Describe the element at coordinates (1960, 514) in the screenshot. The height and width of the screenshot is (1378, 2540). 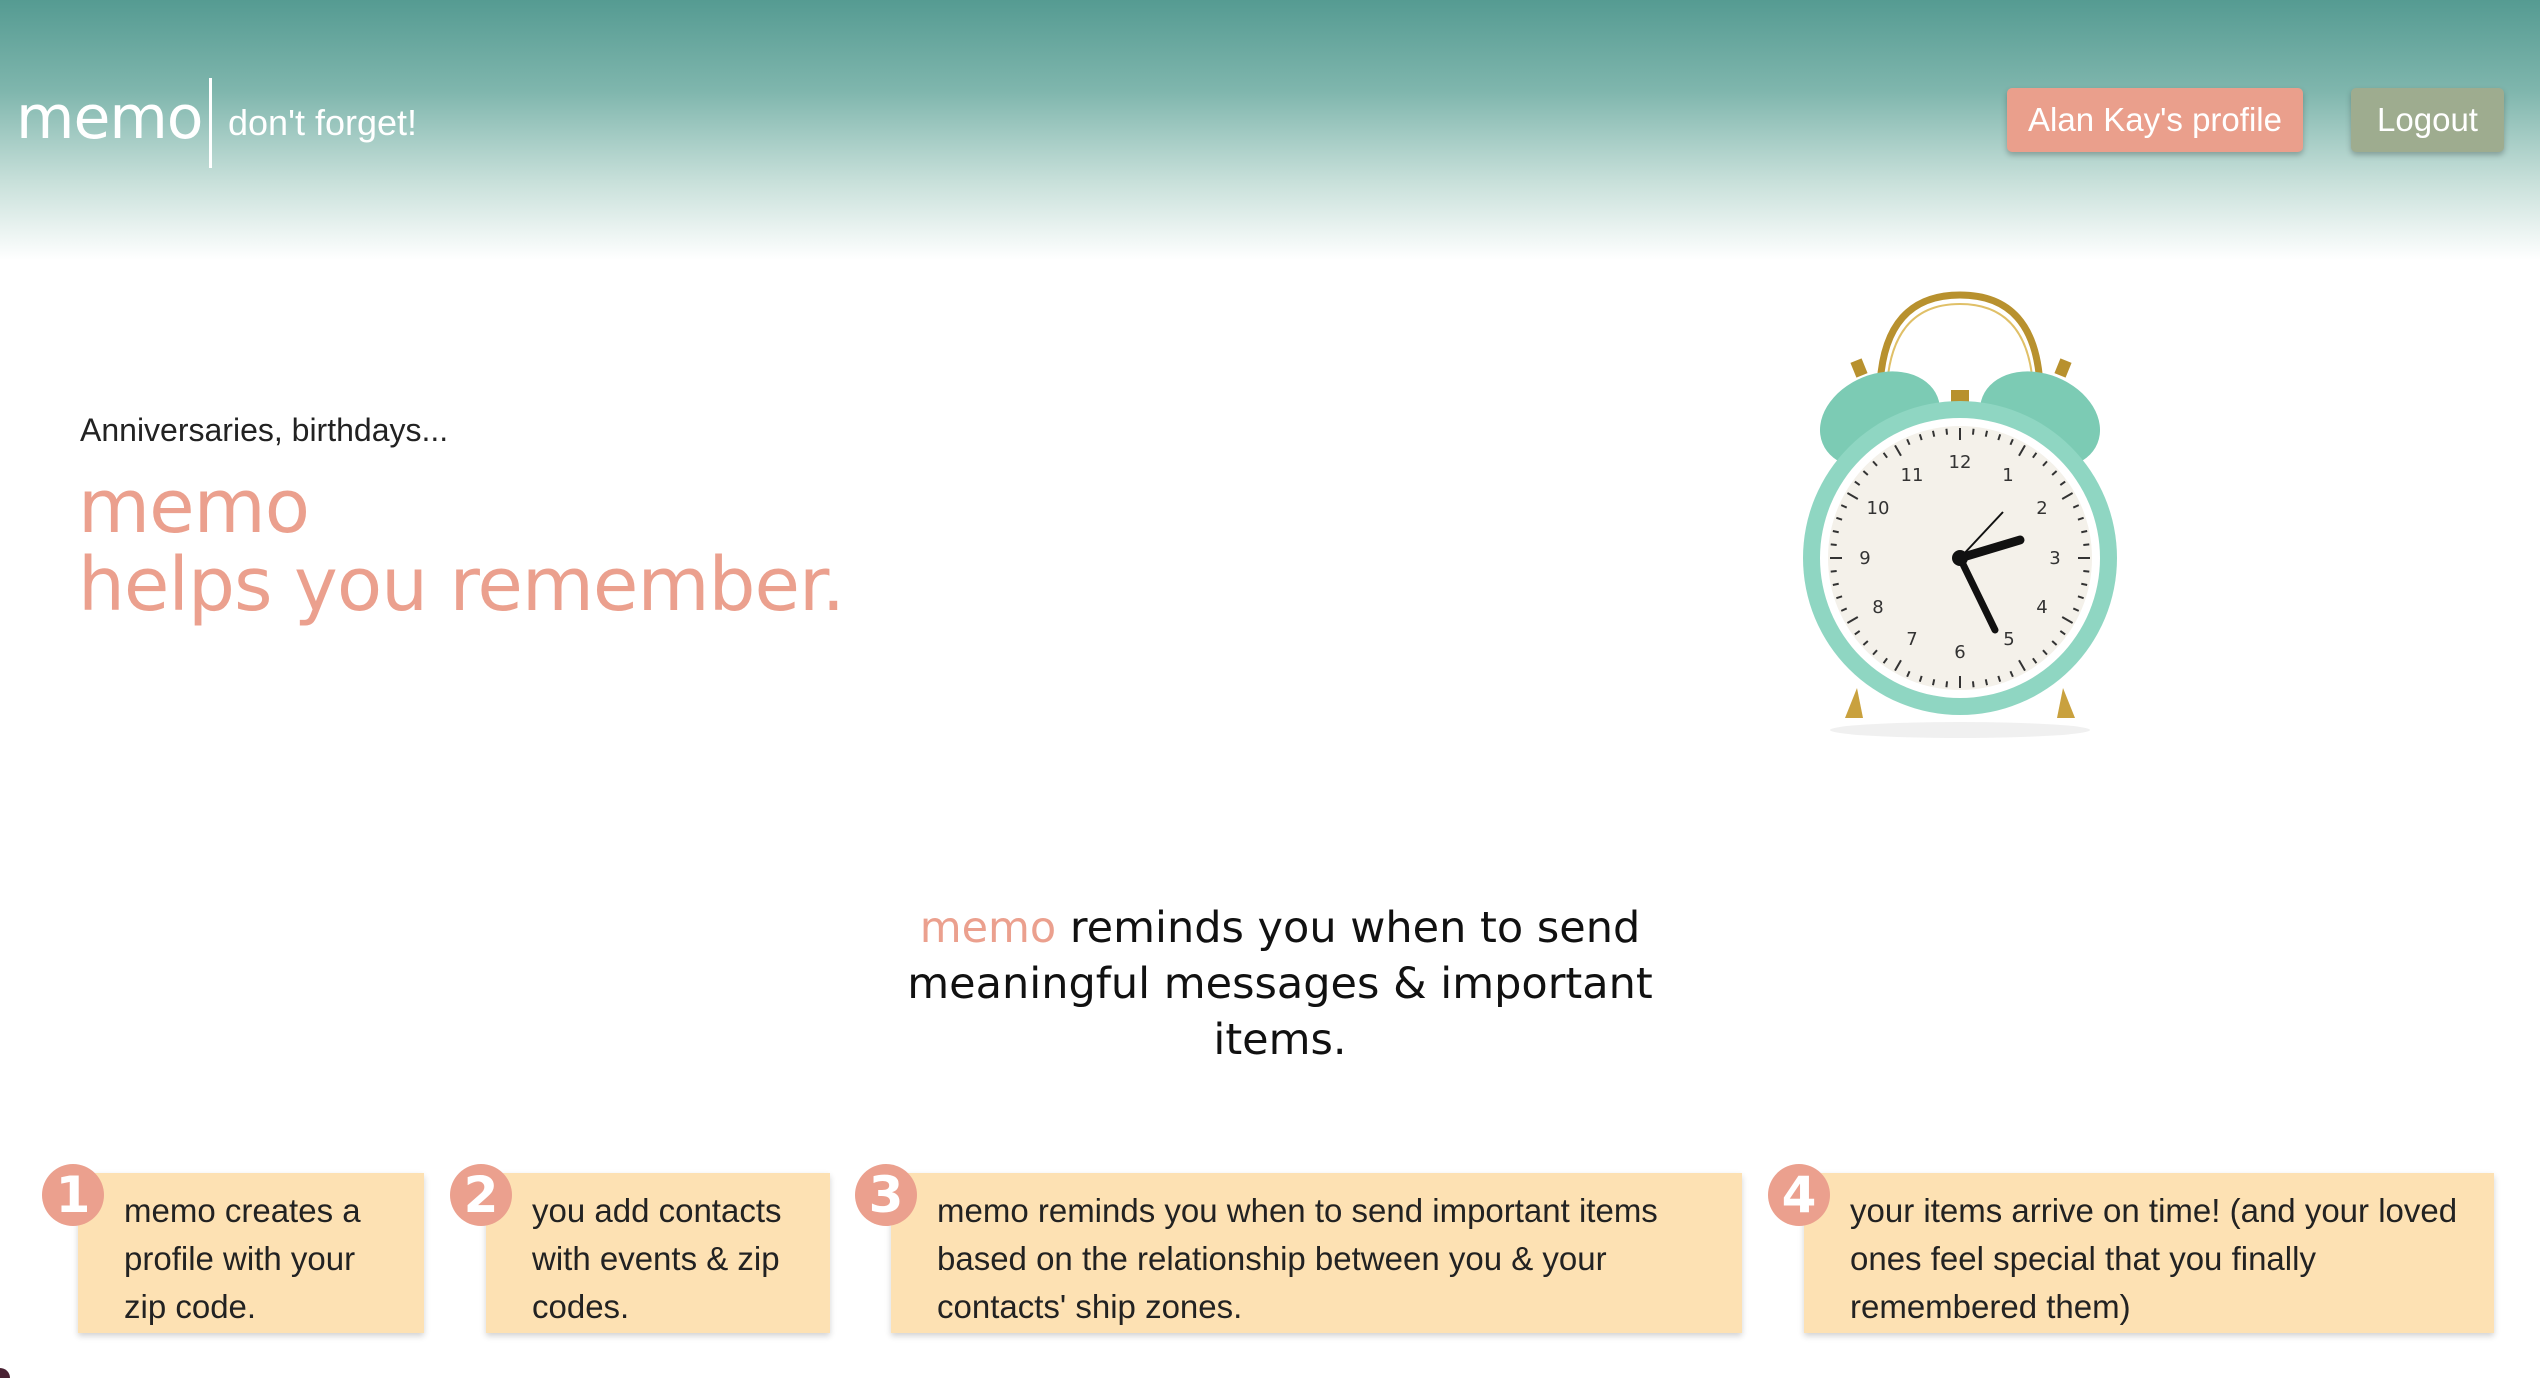
I see `alarm-clock-illustration: 12 1 2 3 4 5 6 7 8 9 10 11` at that location.